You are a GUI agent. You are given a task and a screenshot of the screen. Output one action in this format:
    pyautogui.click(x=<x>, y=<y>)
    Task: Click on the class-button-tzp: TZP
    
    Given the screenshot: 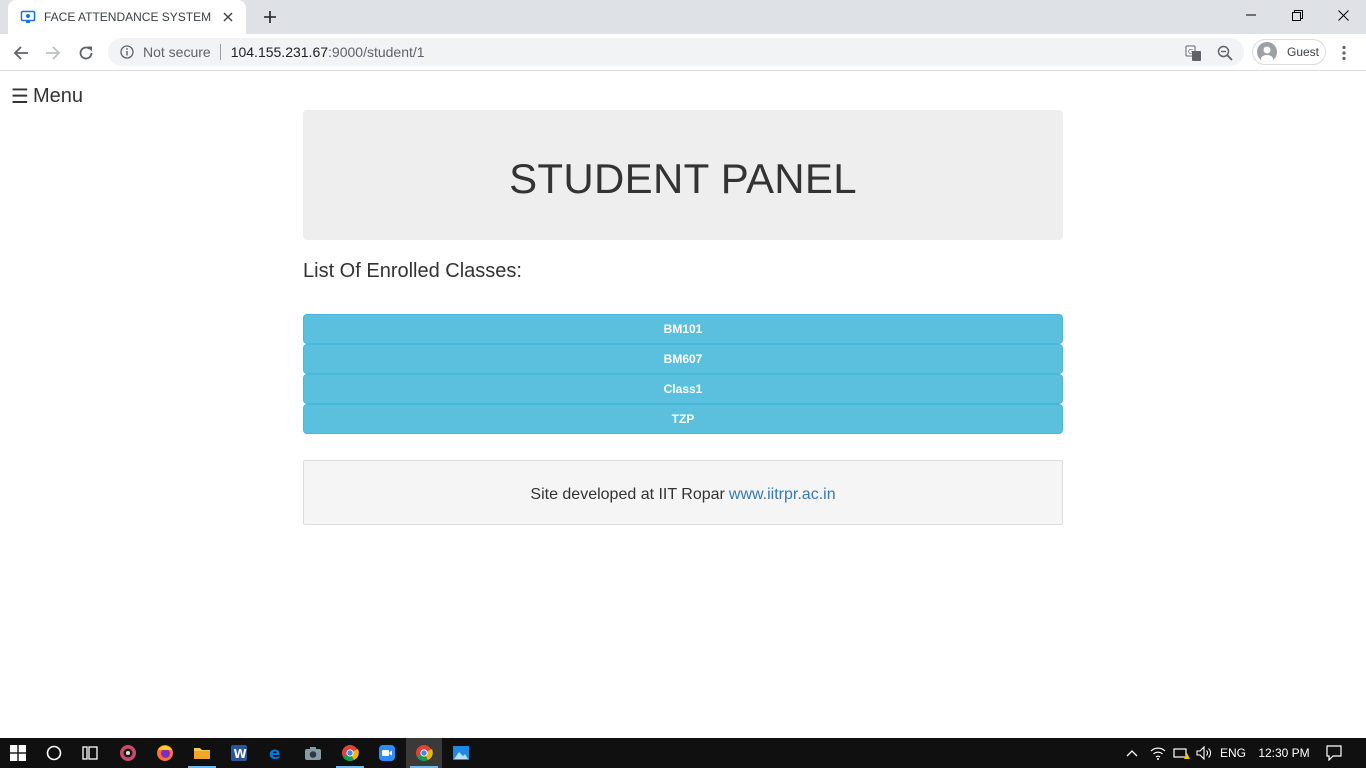 What is the action you would take?
    pyautogui.click(x=683, y=419)
    